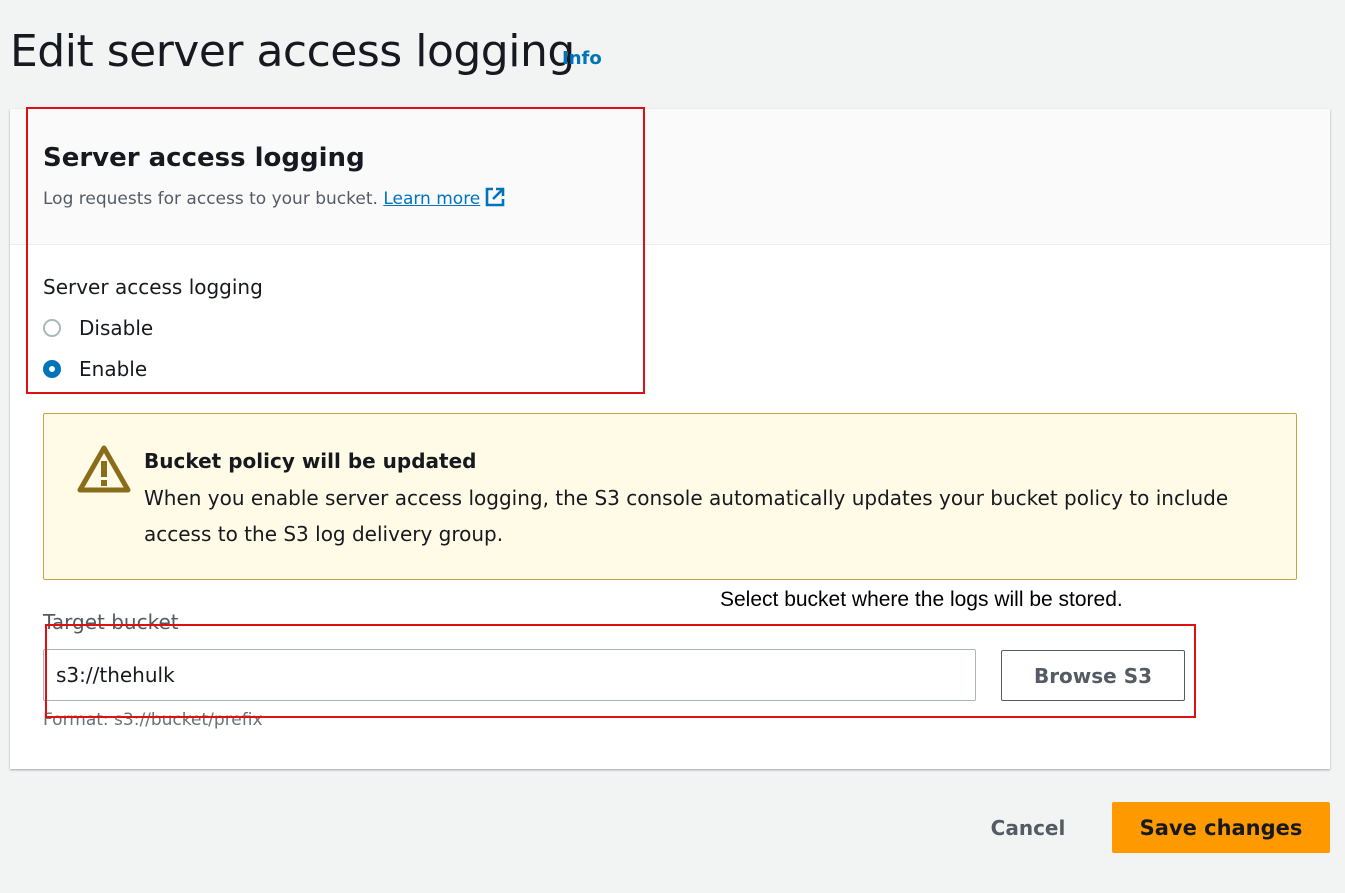 The height and width of the screenshot is (893, 1345). Describe the element at coordinates (113, 369) in the screenshot. I see `radio-enable-label: Enable` at that location.